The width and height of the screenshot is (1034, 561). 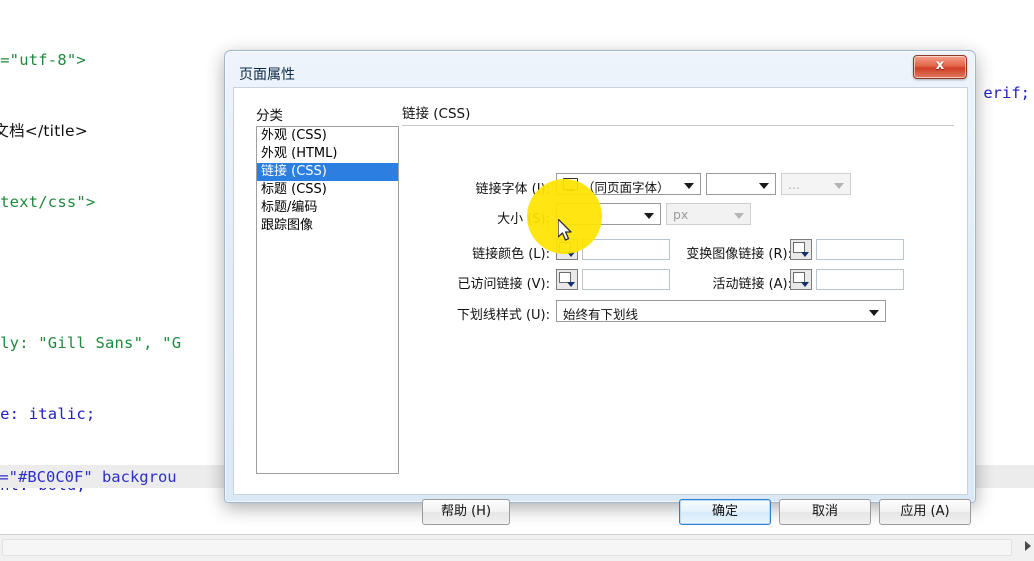 What do you see at coordinates (725, 512) in the screenshot?
I see `ok-button: 确定` at bounding box center [725, 512].